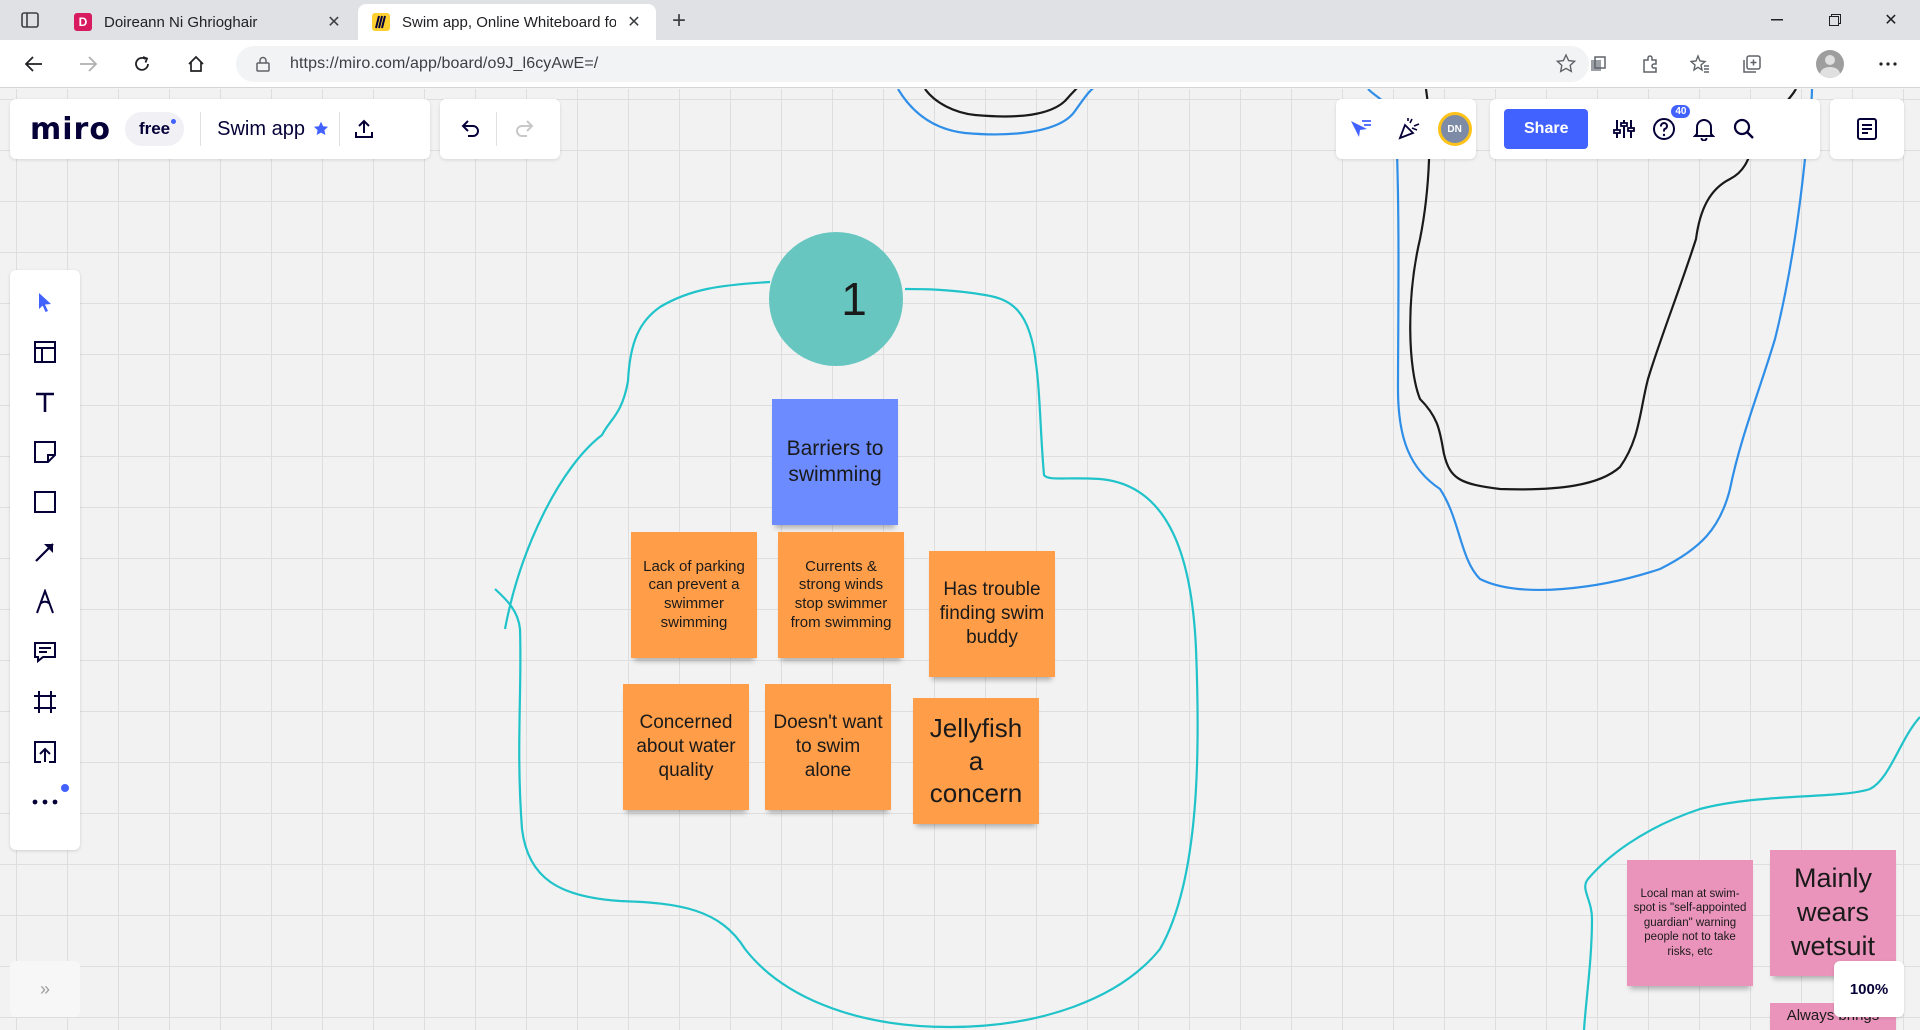 The height and width of the screenshot is (1030, 1920). What do you see at coordinates (45, 402) in the screenshot?
I see `text-tool-icon` at bounding box center [45, 402].